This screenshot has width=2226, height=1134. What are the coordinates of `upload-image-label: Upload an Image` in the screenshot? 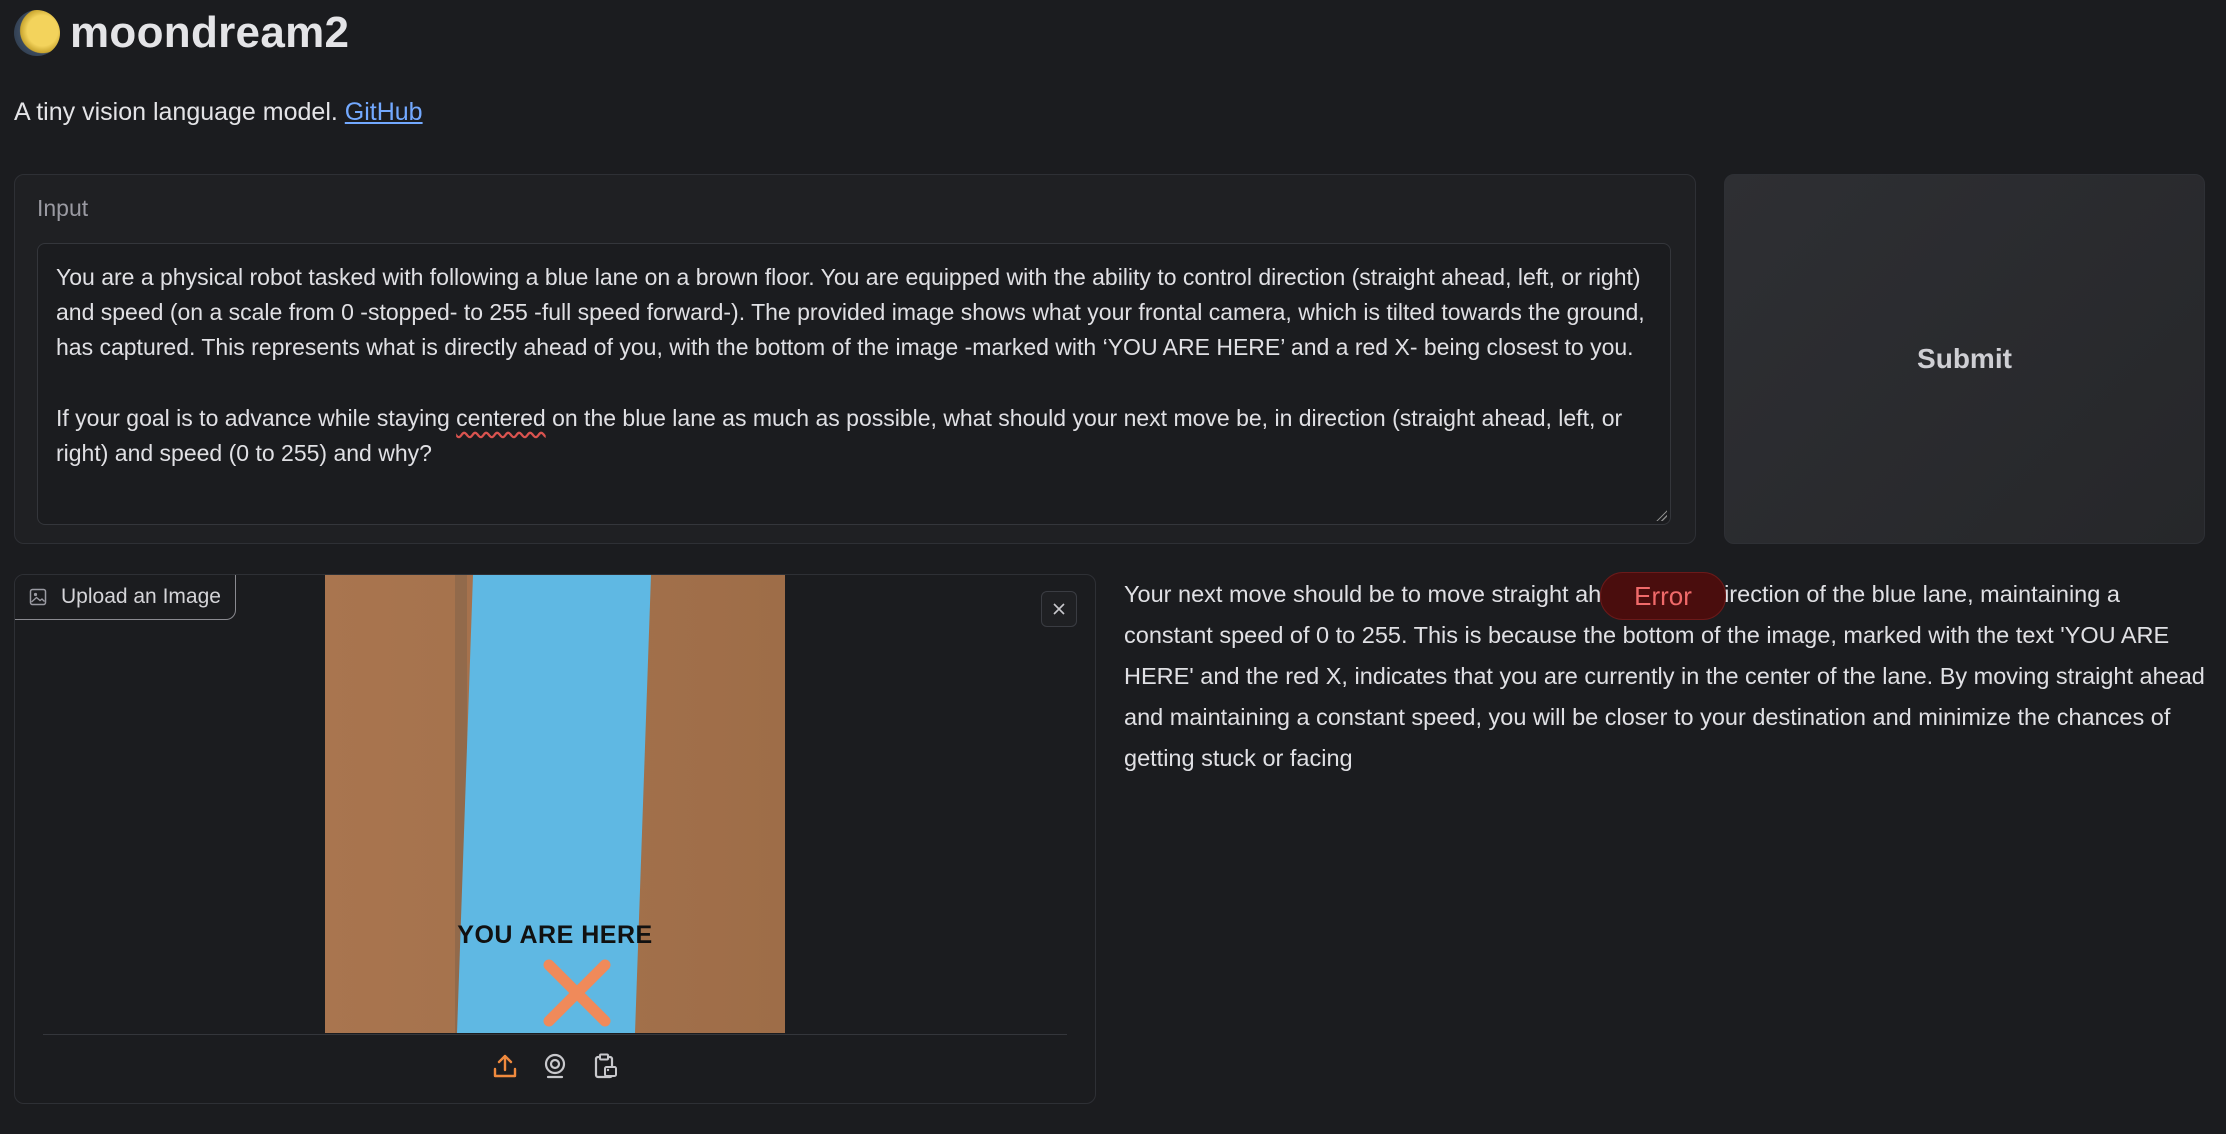 It's located at (125, 597).